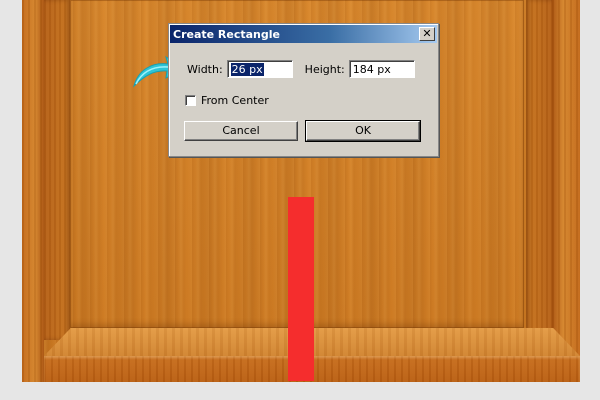 Image resolution: width=600 pixels, height=400 pixels. I want to click on from-center-checkbox, so click(190, 100).